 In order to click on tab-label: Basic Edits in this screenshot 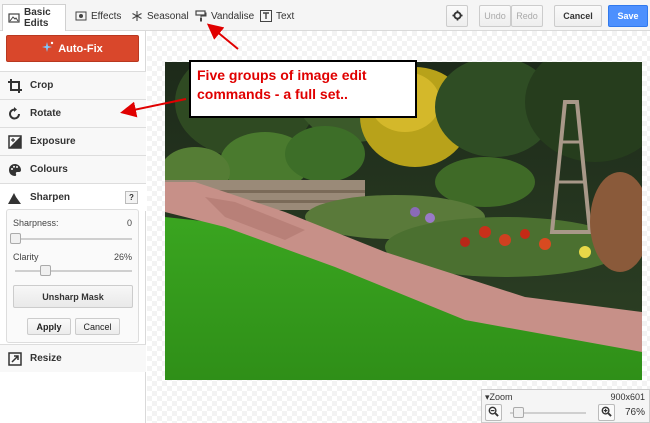, I will do `click(37, 18)`.